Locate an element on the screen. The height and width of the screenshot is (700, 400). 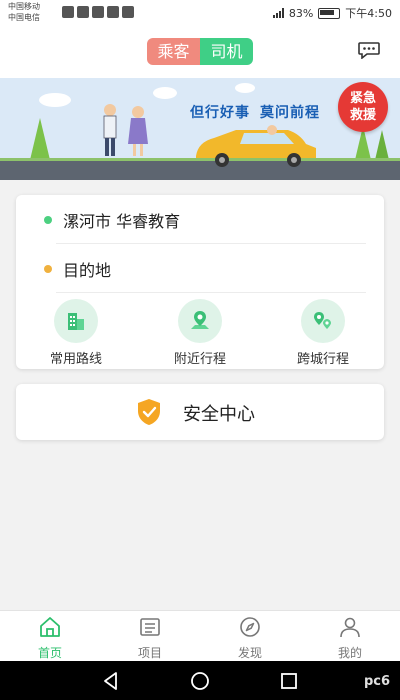
emergency-button: 紧急 救援 is located at coordinates (363, 107).